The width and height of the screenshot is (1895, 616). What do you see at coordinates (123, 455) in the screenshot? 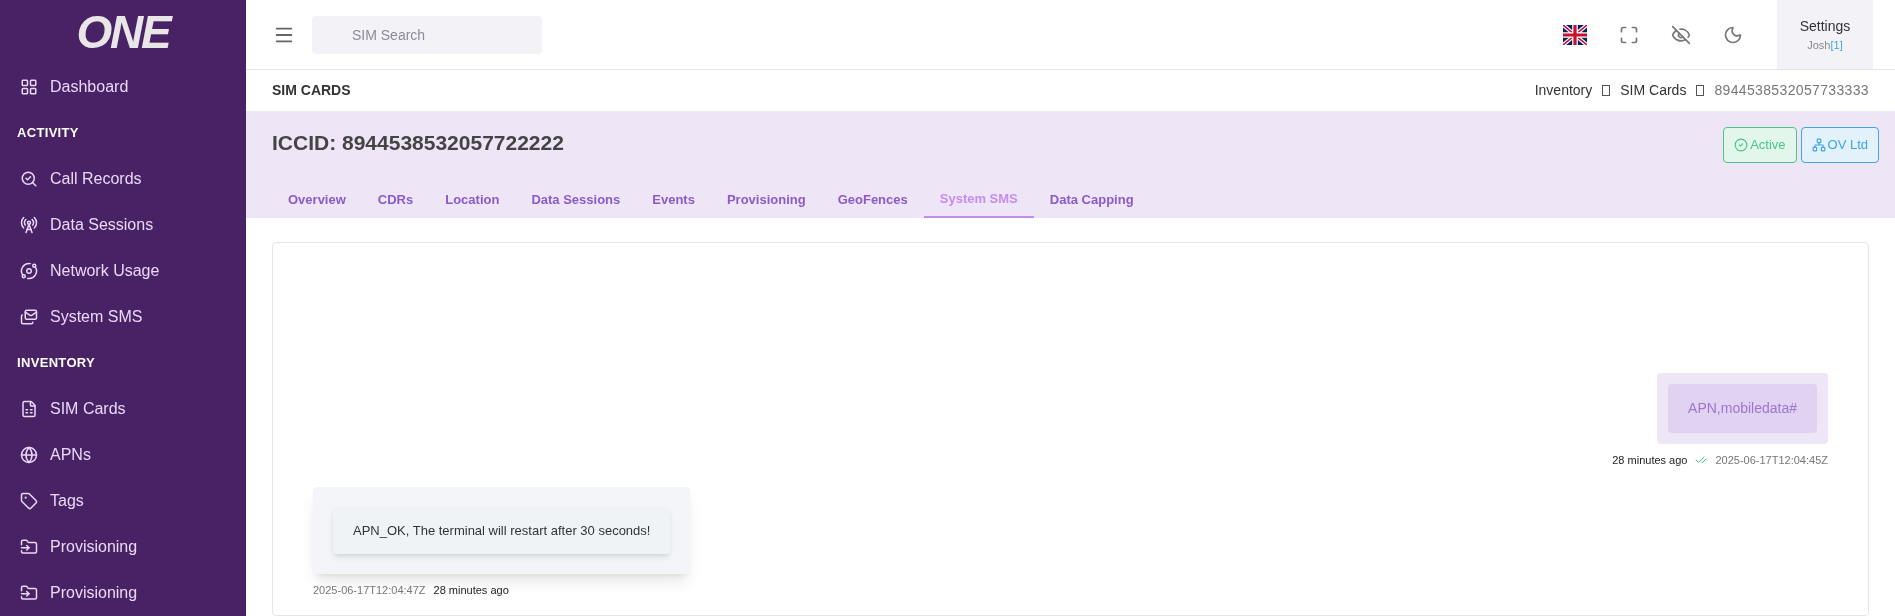
I see `sidebar-item: APNs` at bounding box center [123, 455].